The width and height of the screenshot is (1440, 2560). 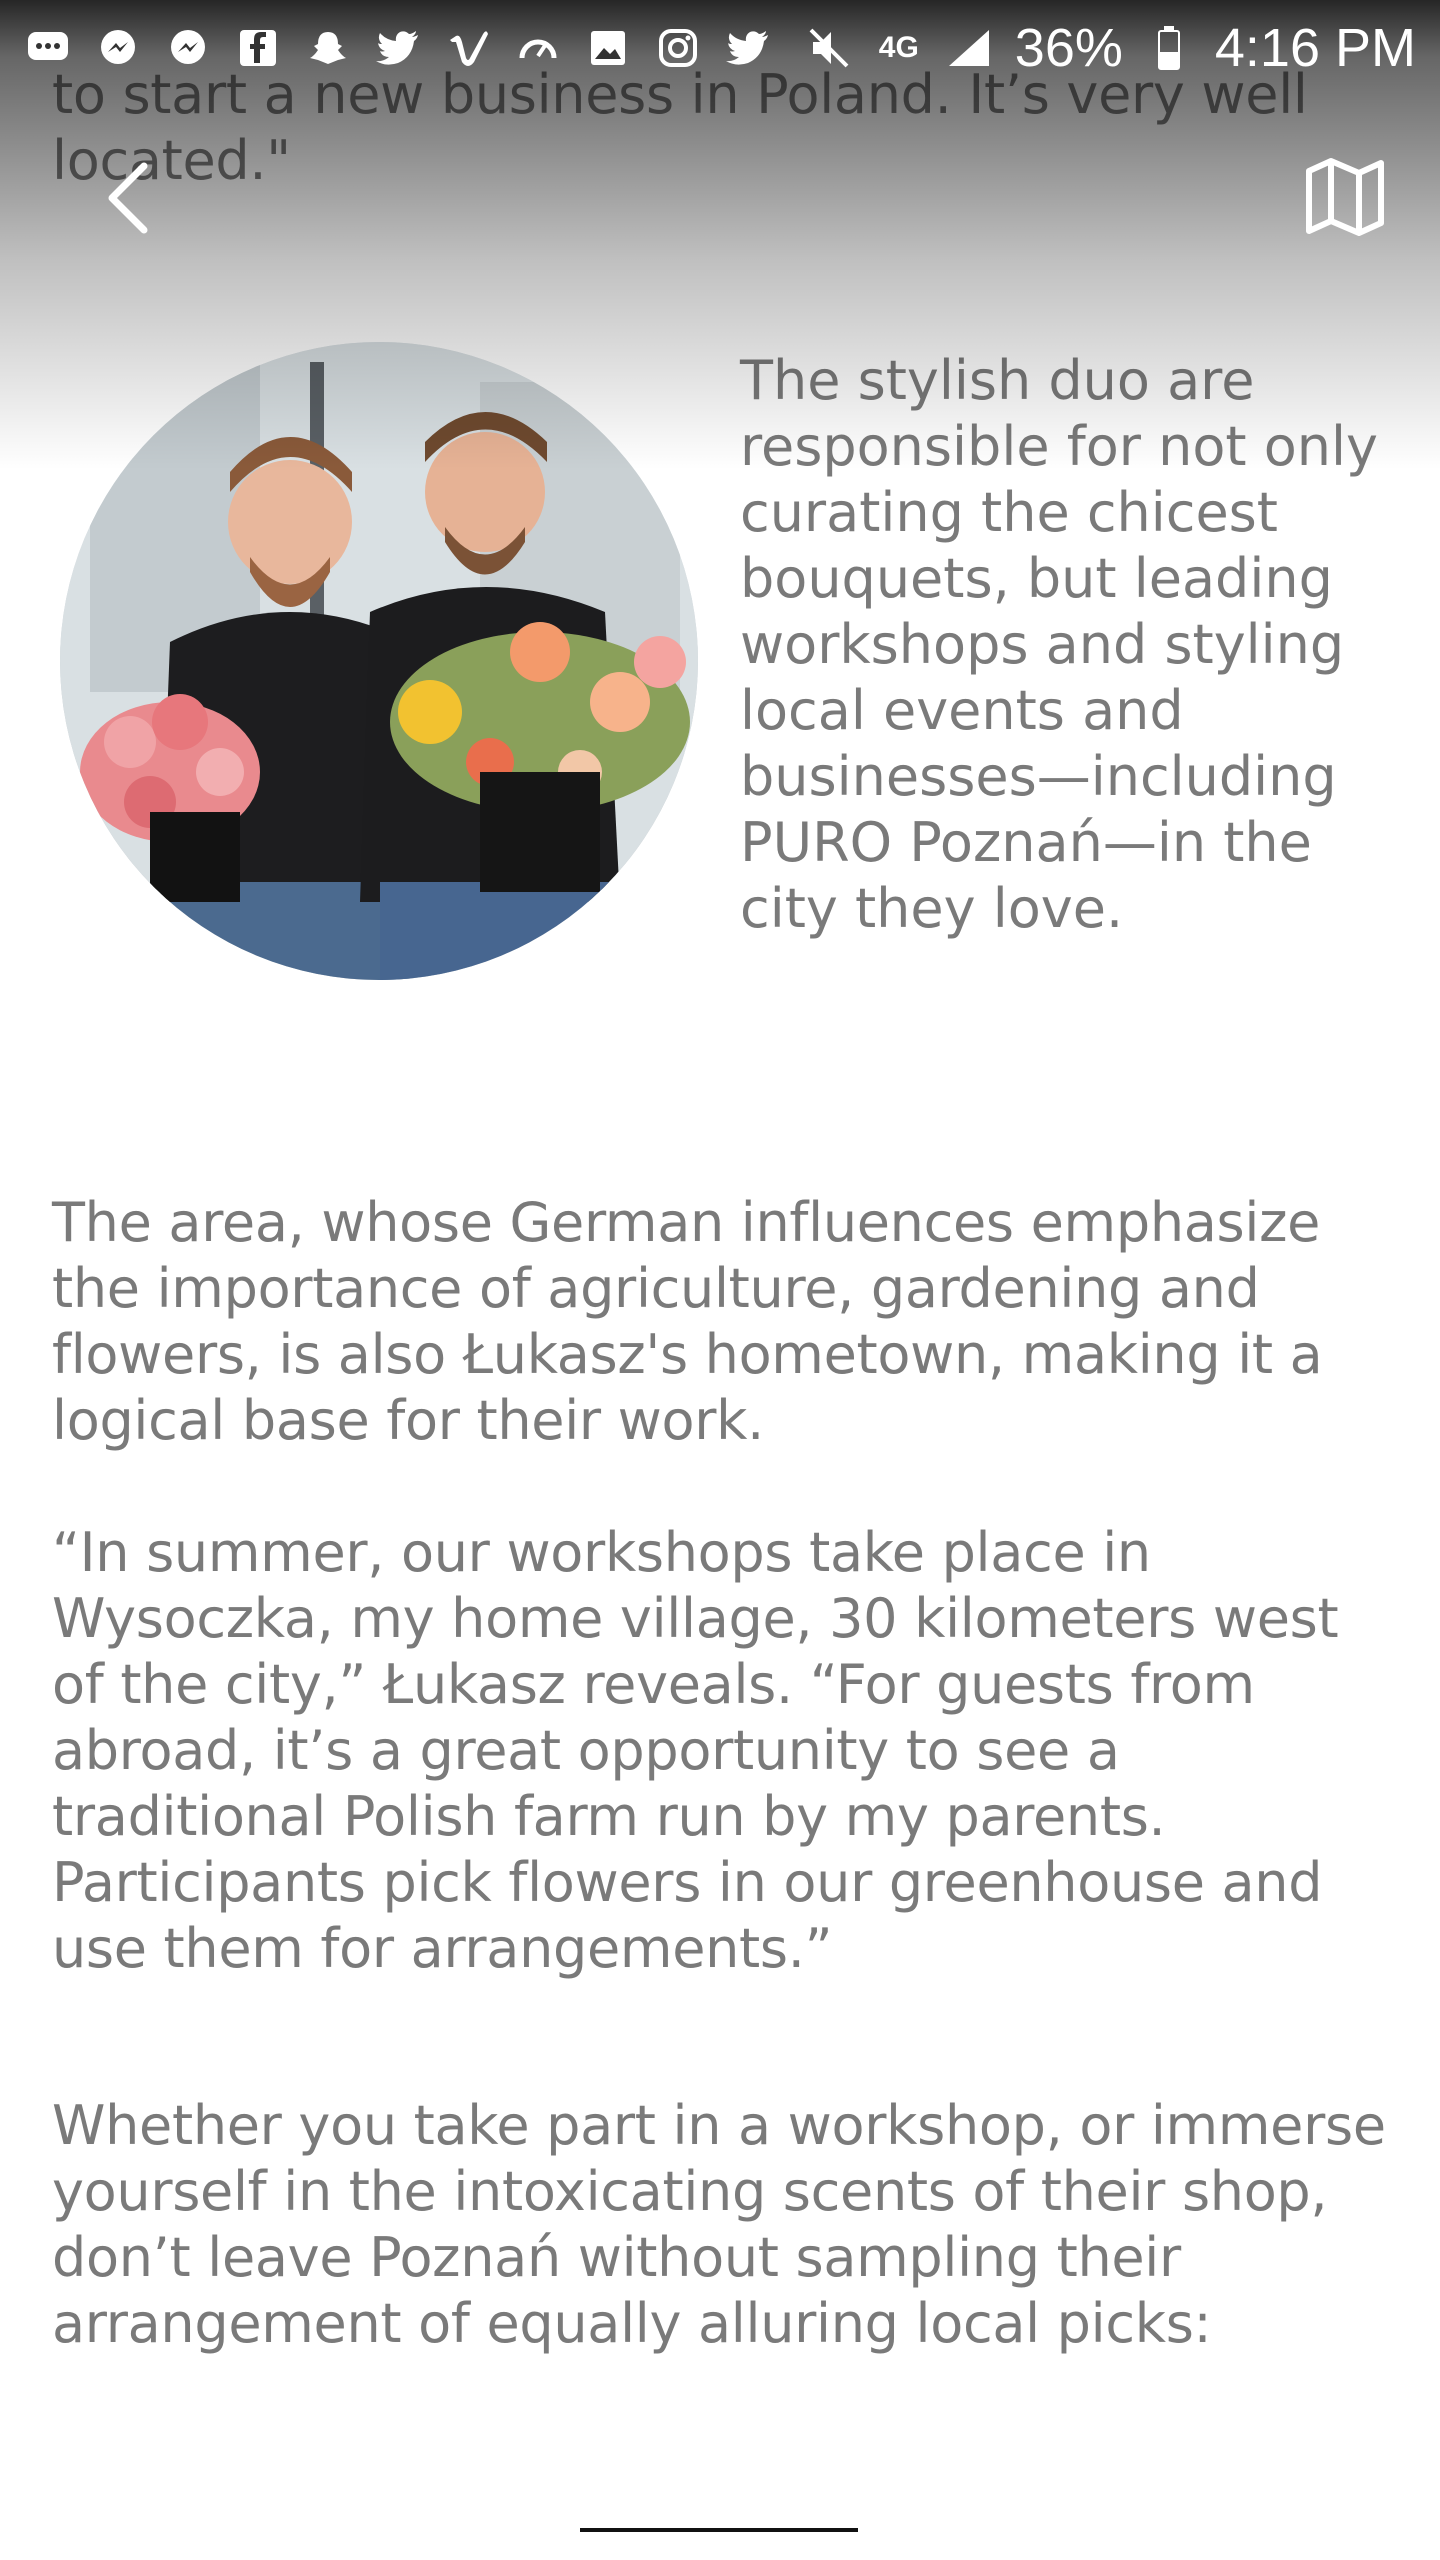 What do you see at coordinates (468, 48) in the screenshot?
I see `vimeo-icon` at bounding box center [468, 48].